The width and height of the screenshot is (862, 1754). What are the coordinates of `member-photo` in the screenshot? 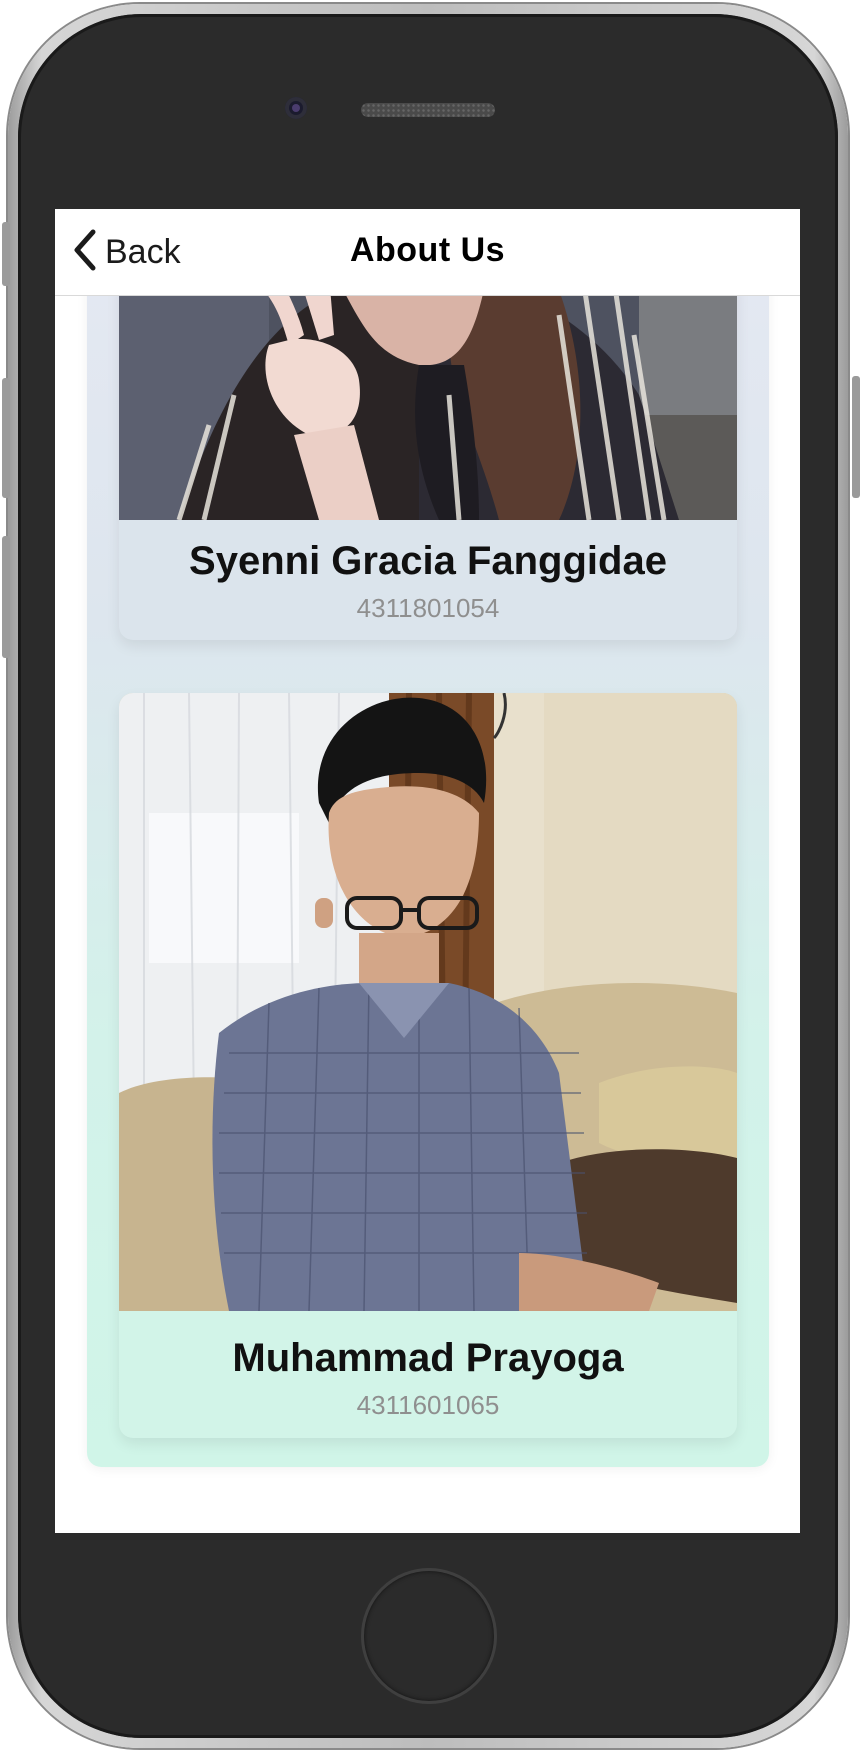 It's located at (428, 397).